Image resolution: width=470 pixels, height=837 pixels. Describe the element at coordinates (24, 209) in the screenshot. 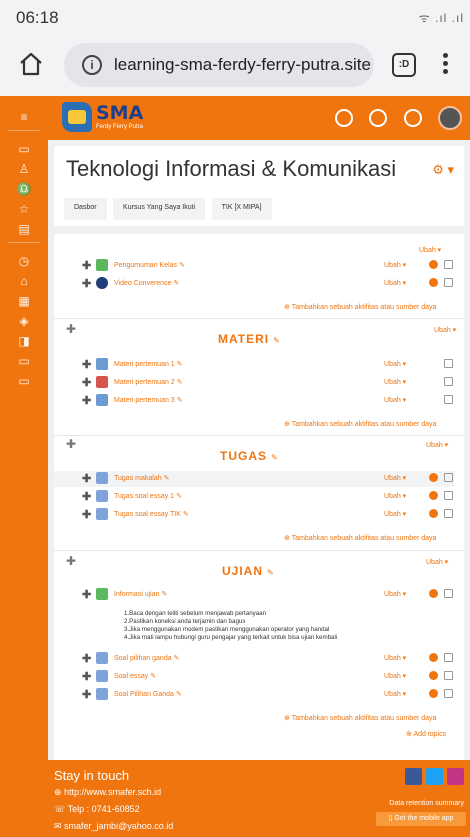

I see `nav-competencies-icon: ☆` at that location.